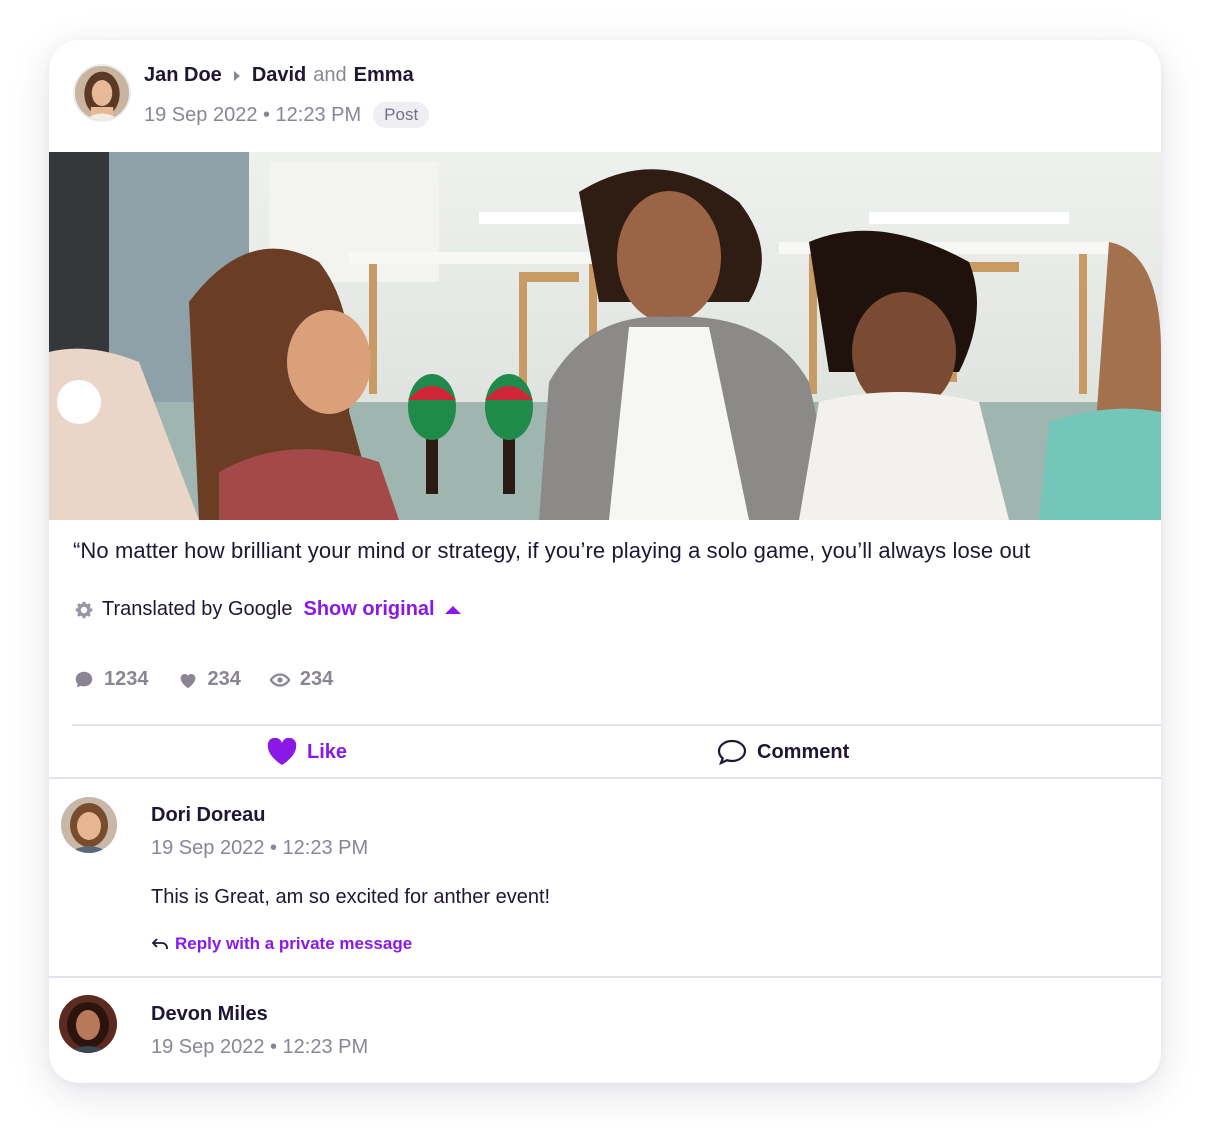 The height and width of the screenshot is (1140, 1210). I want to click on comments-count-value: 1234, so click(126, 679).